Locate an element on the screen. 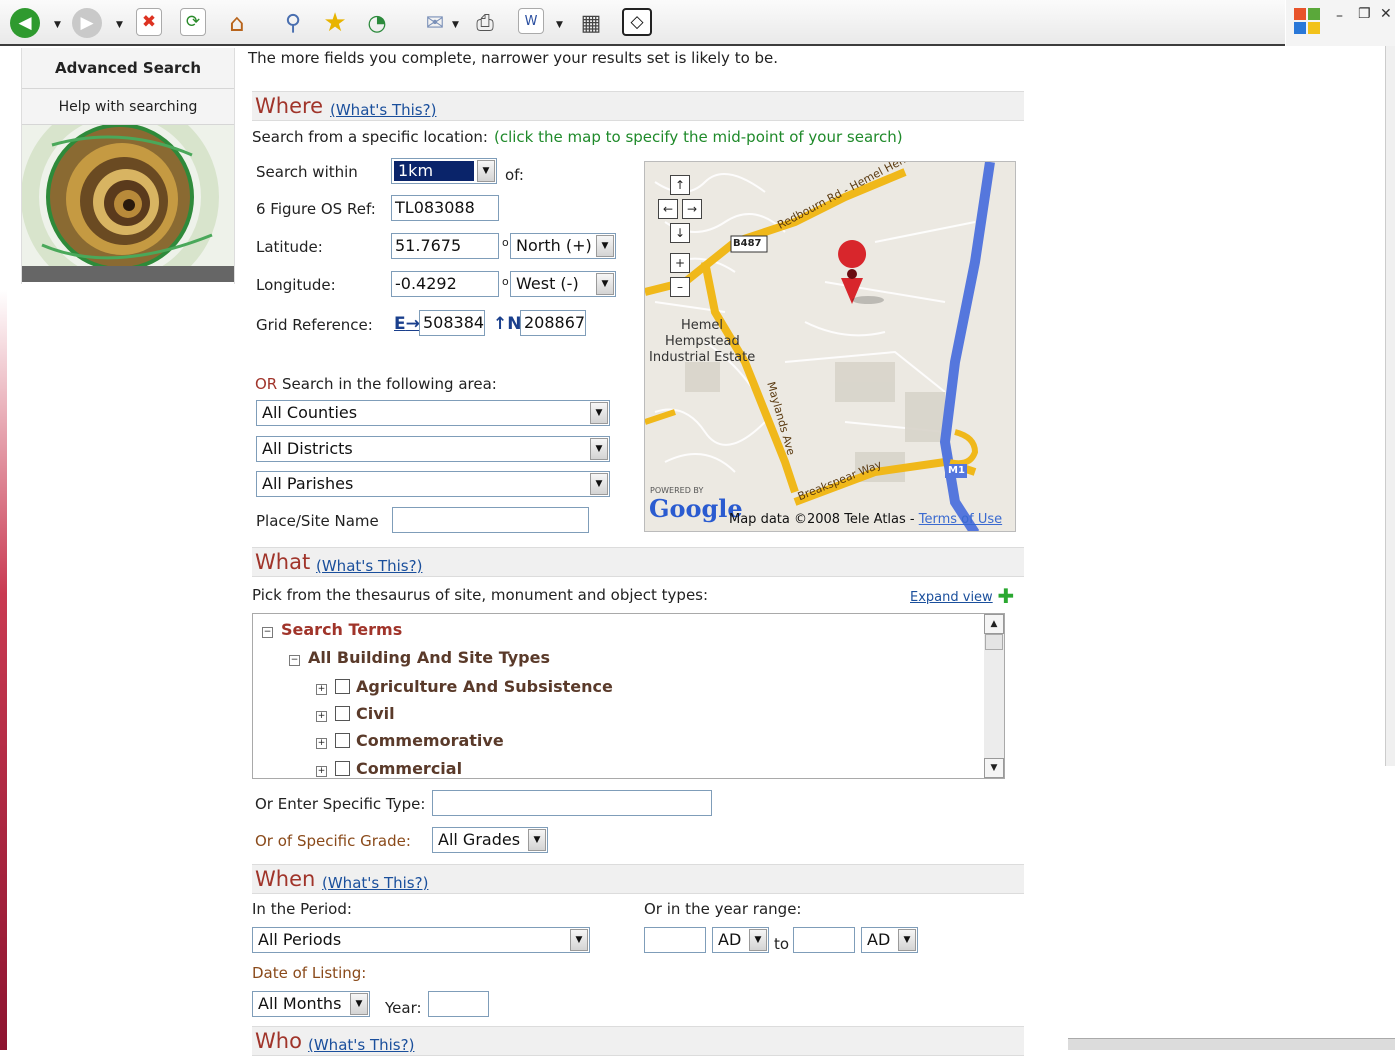 The width and height of the screenshot is (1395, 1056). tree-item-label: Commercial is located at coordinates (409, 768).